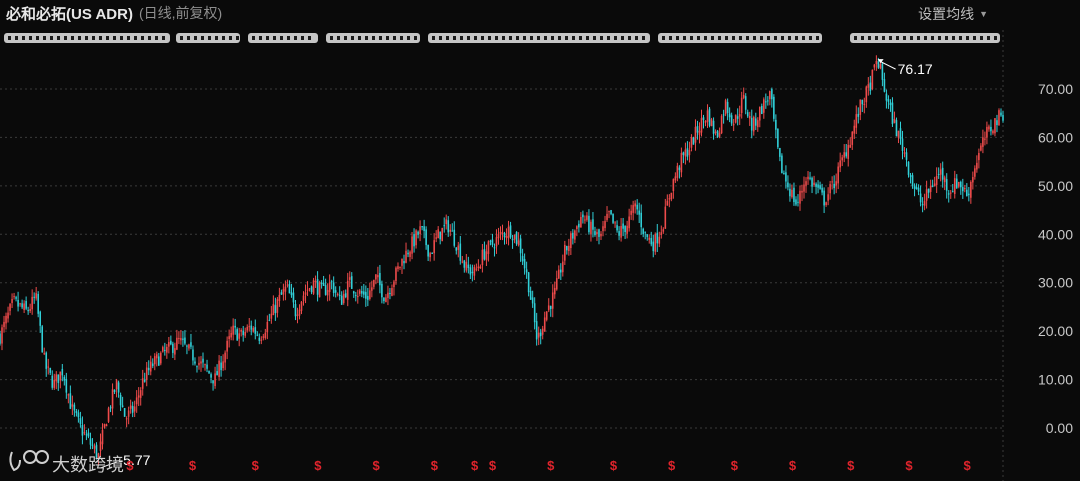 The height and width of the screenshot is (481, 1080). I want to click on y-tick-label: 50.00, so click(1055, 186).